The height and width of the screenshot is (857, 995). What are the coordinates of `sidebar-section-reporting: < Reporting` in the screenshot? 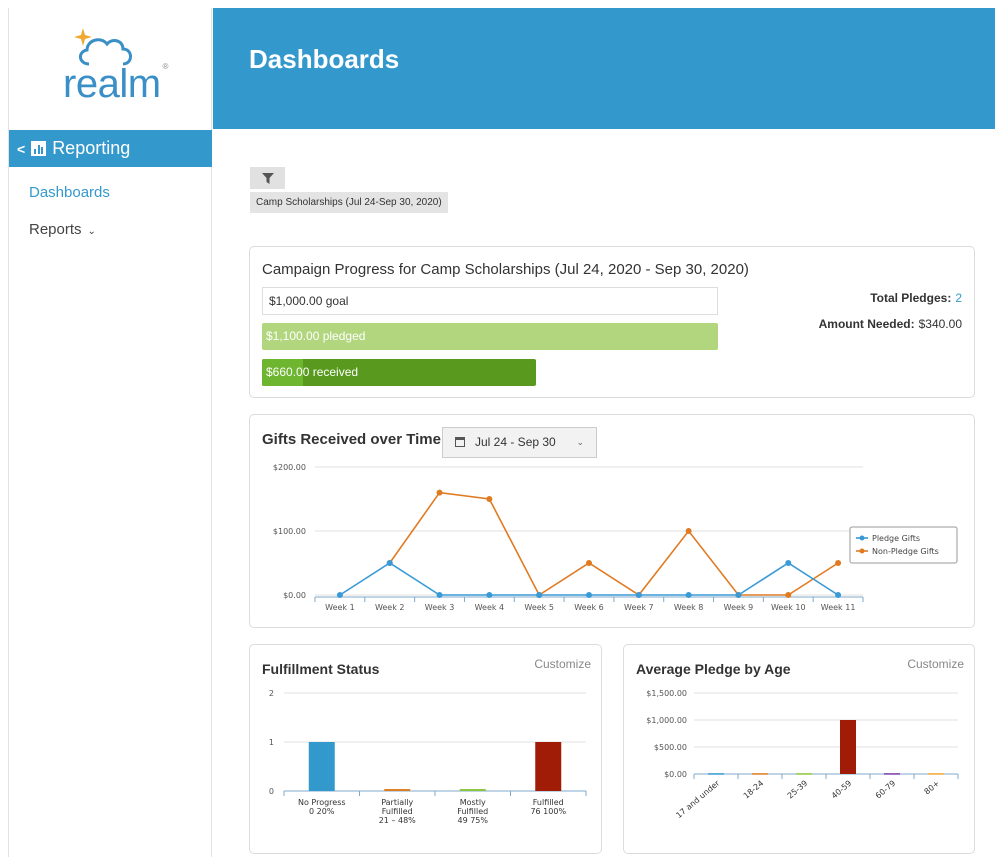 It's located at (110, 148).